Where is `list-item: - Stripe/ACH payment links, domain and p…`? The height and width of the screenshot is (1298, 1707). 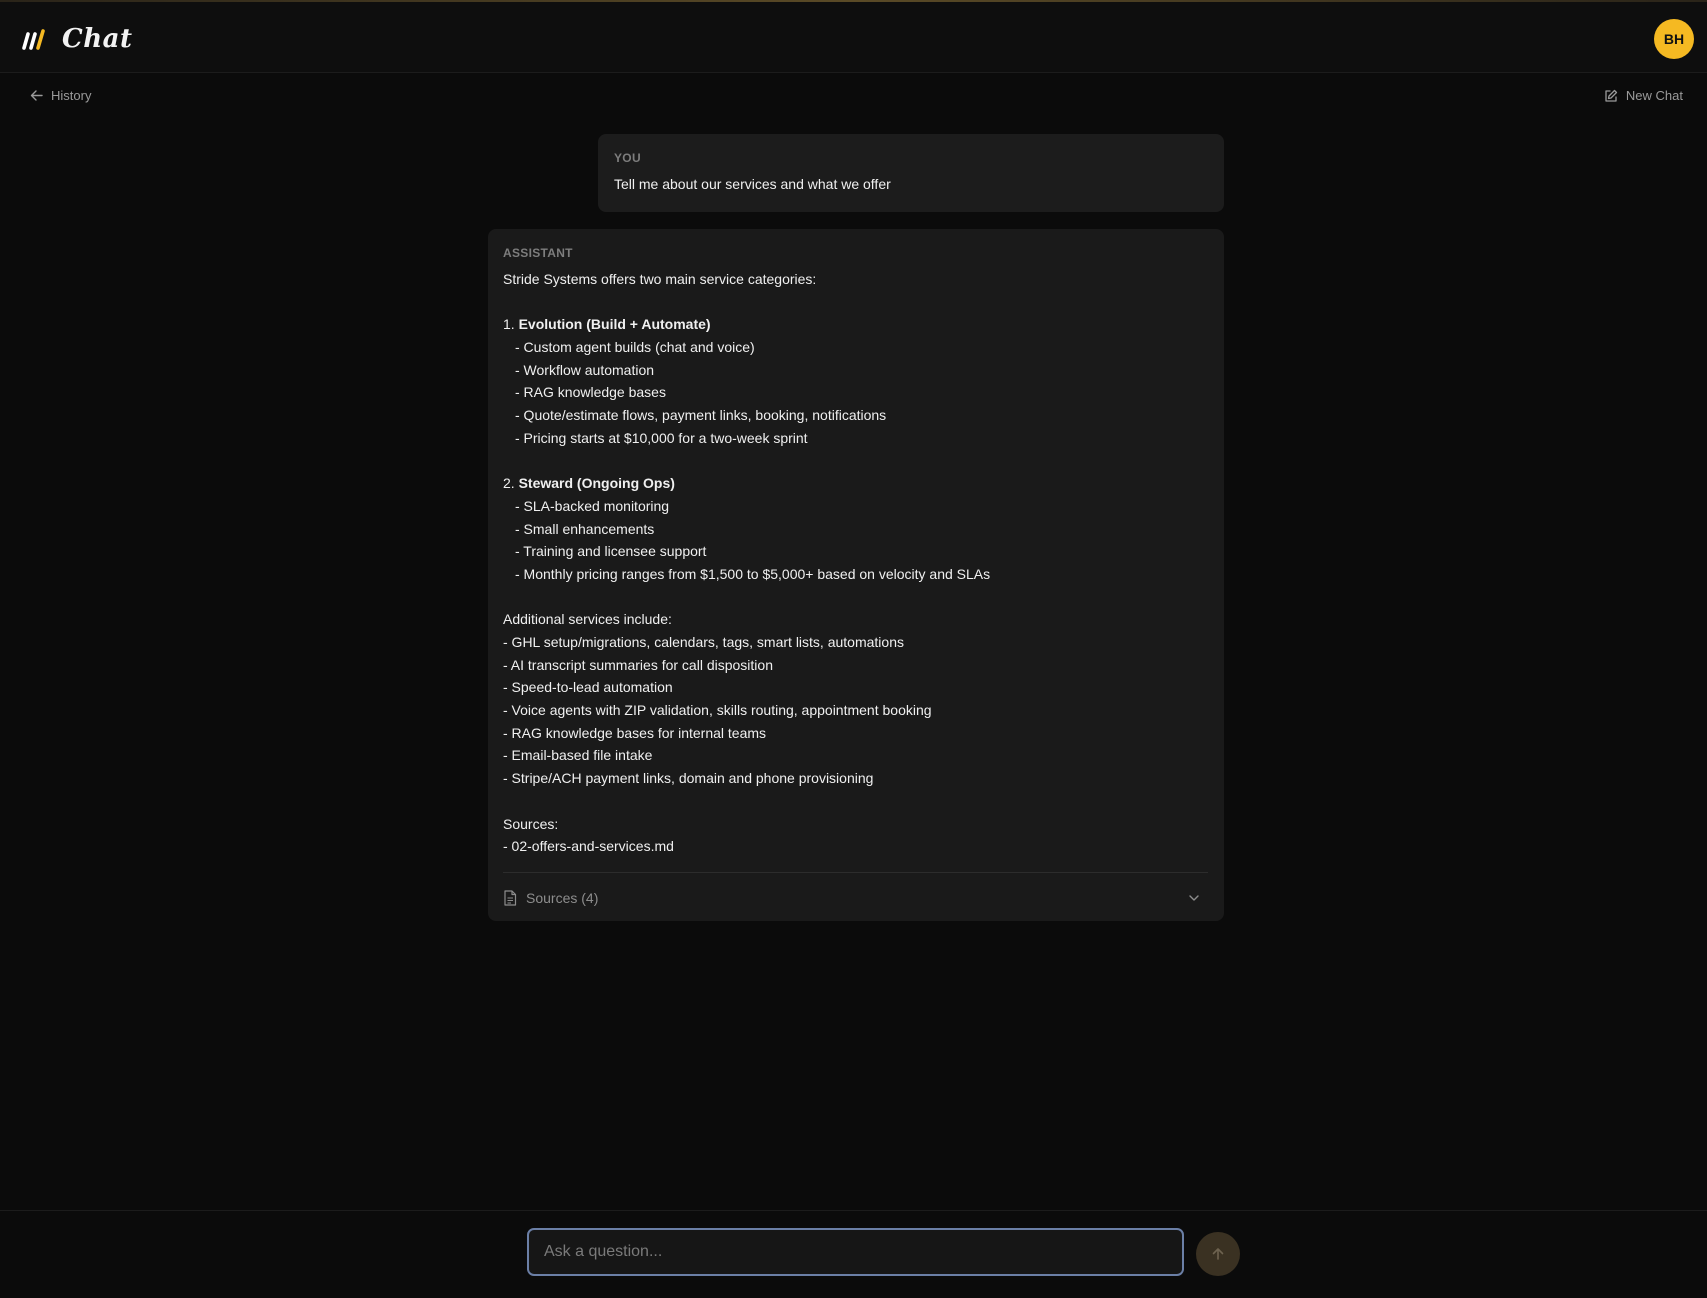 list-item: - Stripe/ACH payment links, domain and p… is located at coordinates (688, 778).